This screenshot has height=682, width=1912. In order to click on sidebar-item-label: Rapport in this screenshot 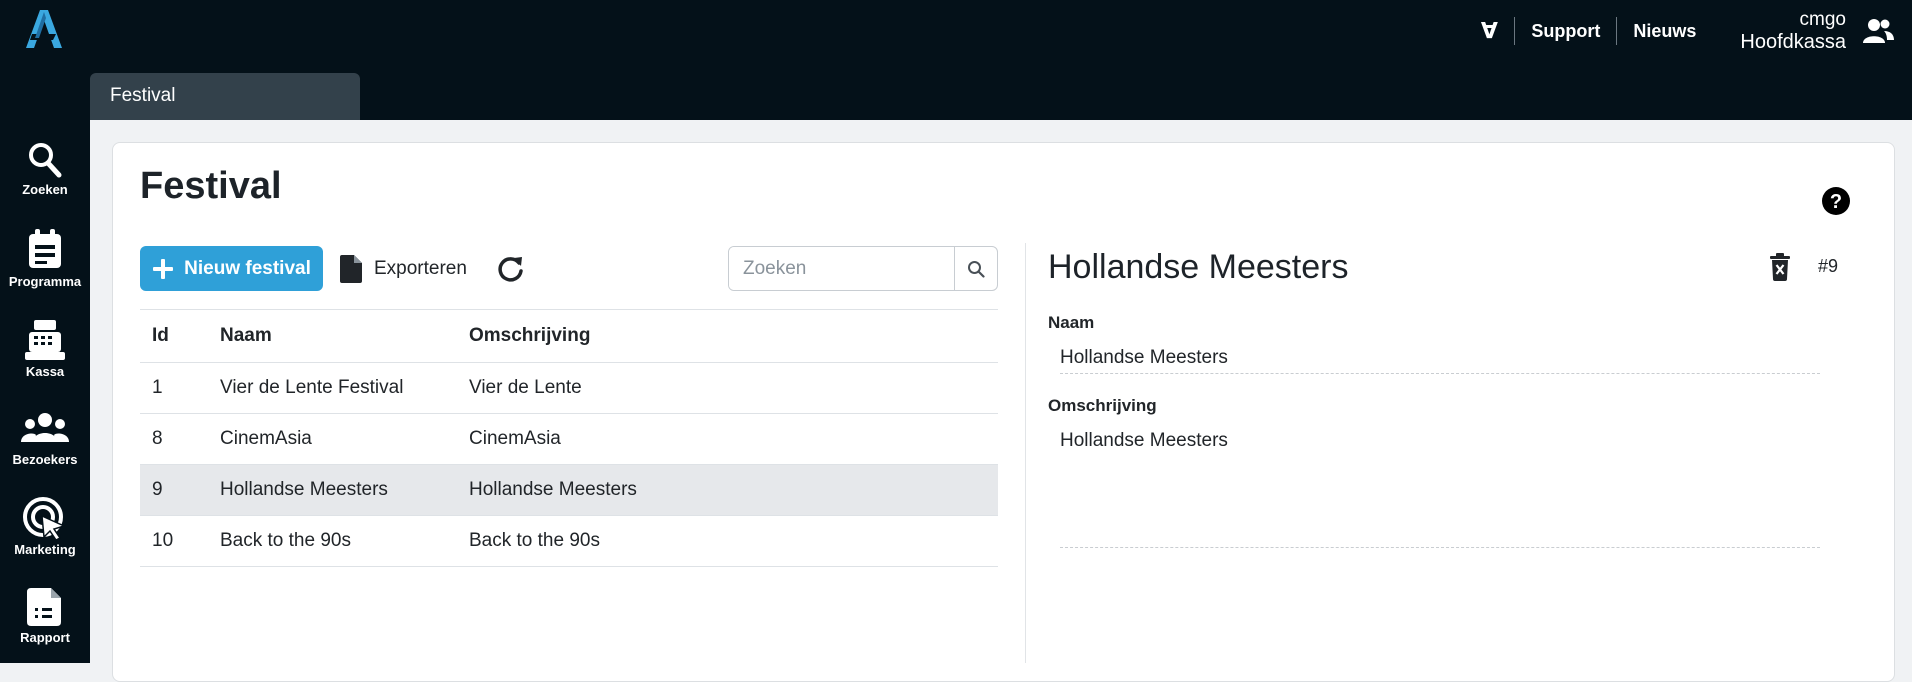, I will do `click(45, 637)`.